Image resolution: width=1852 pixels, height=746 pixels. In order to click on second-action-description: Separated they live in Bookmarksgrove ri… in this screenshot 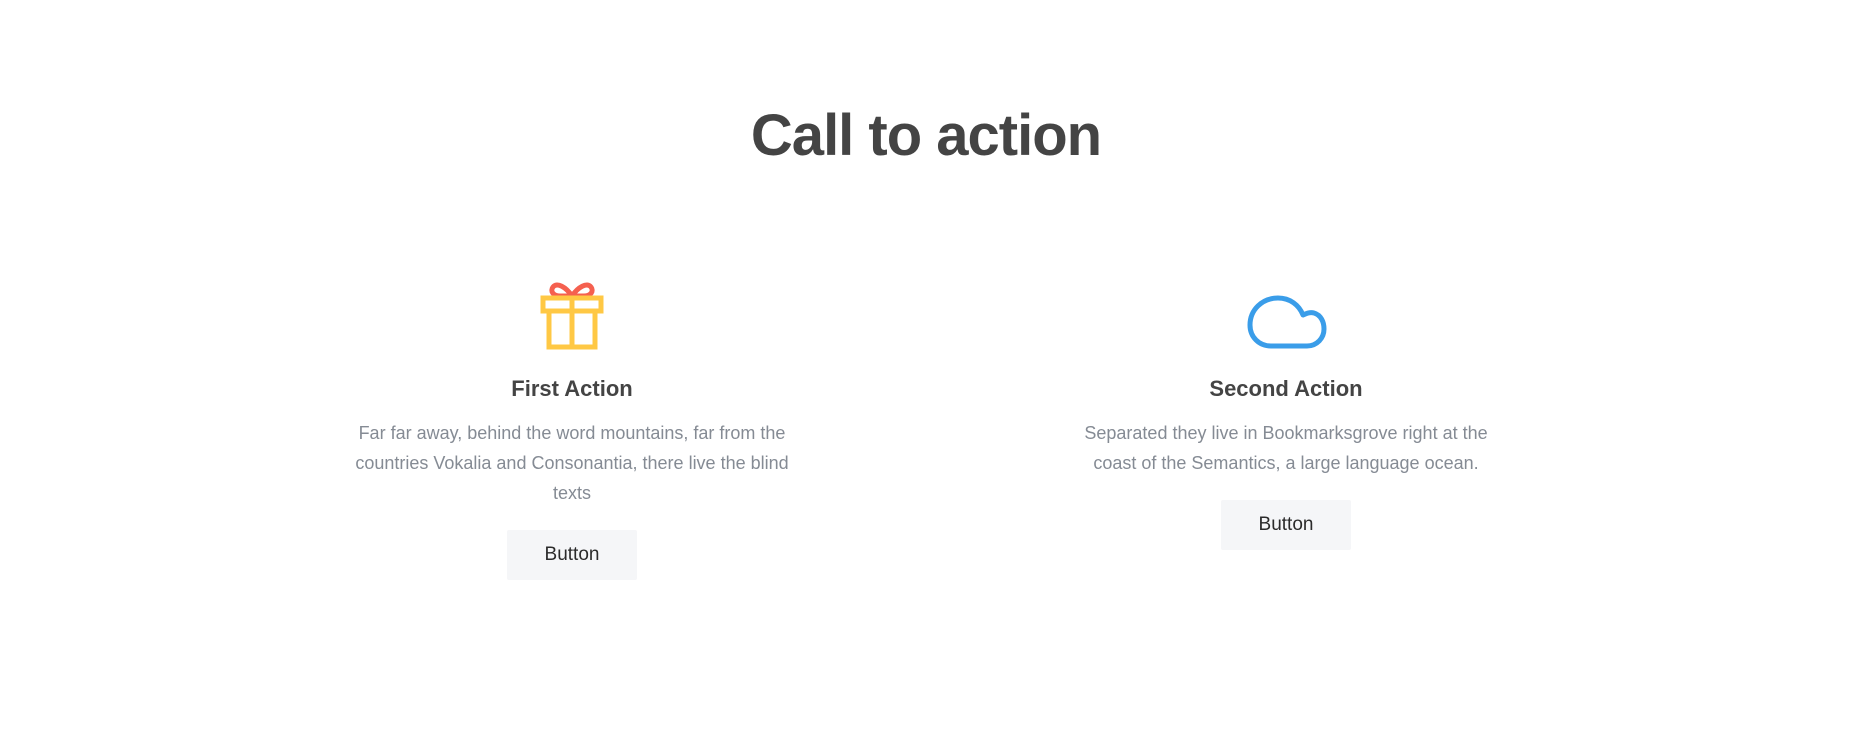, I will do `click(1286, 448)`.